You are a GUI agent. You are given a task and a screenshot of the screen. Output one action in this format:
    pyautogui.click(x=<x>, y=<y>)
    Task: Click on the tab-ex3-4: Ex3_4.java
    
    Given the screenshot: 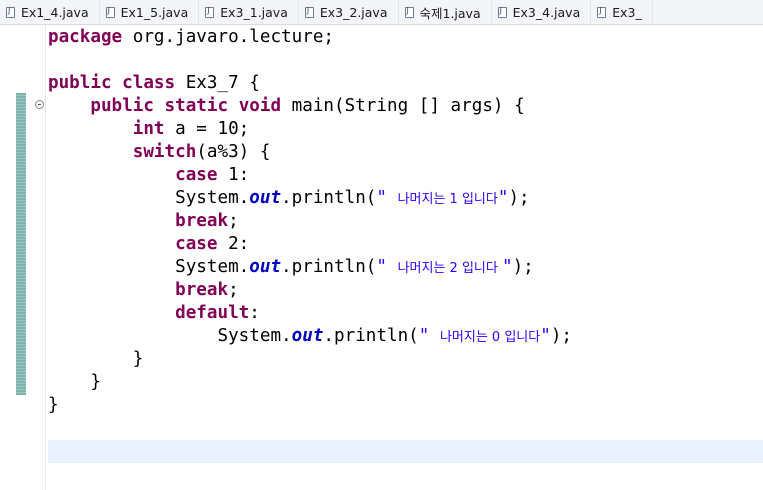 What is the action you would take?
    pyautogui.click(x=542, y=12)
    